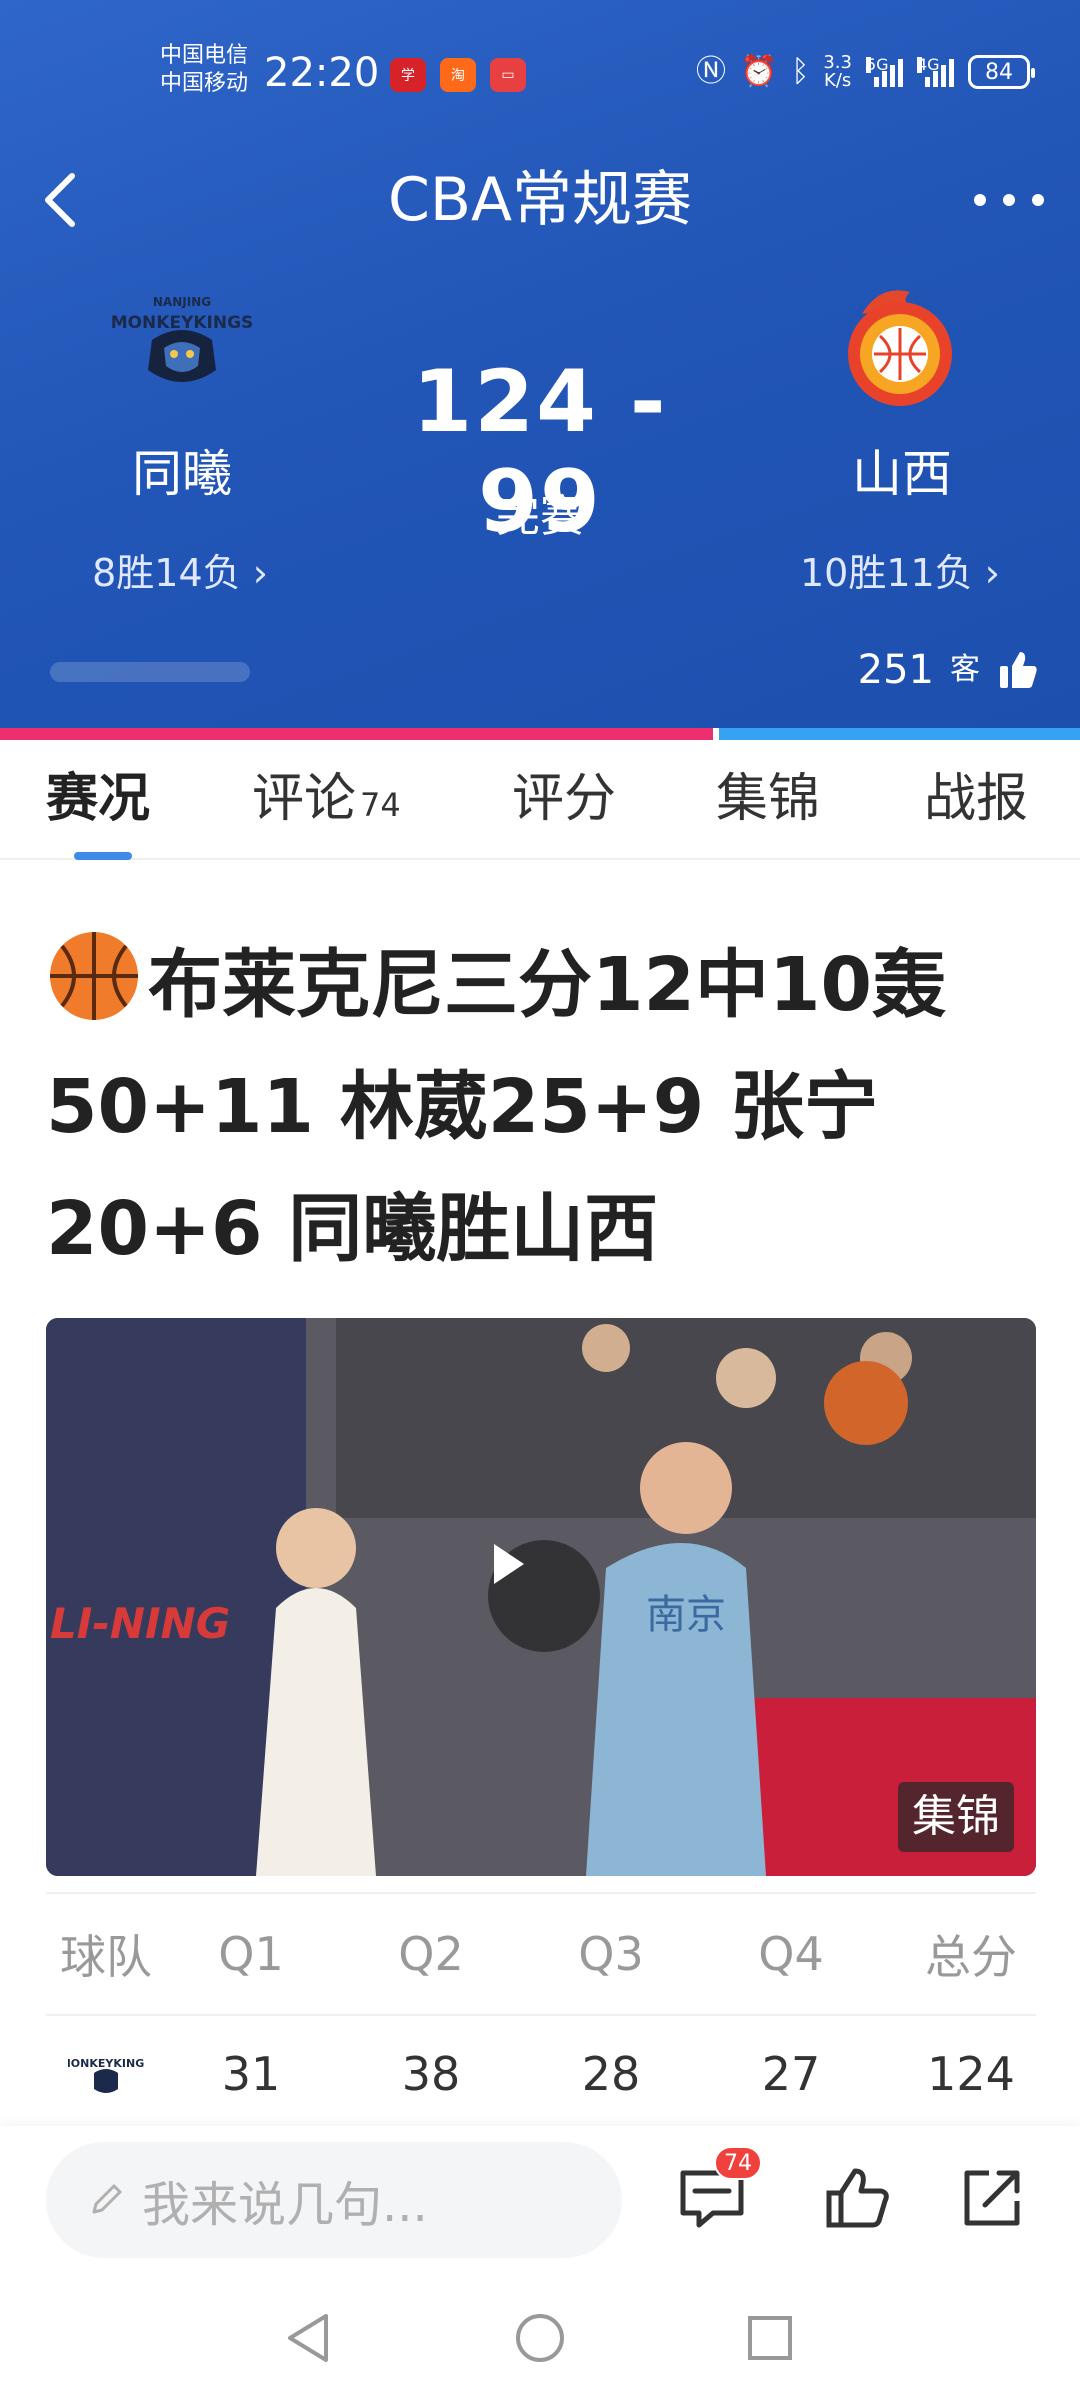 The image size is (1080, 2400). I want to click on bluetooth-icon: ᛒ, so click(800, 71).